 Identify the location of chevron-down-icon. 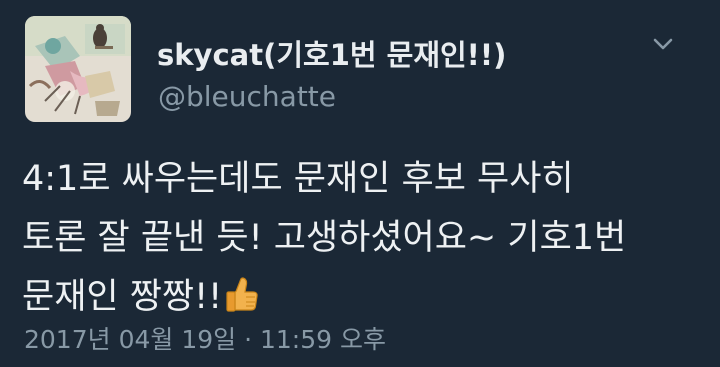
(663, 44).